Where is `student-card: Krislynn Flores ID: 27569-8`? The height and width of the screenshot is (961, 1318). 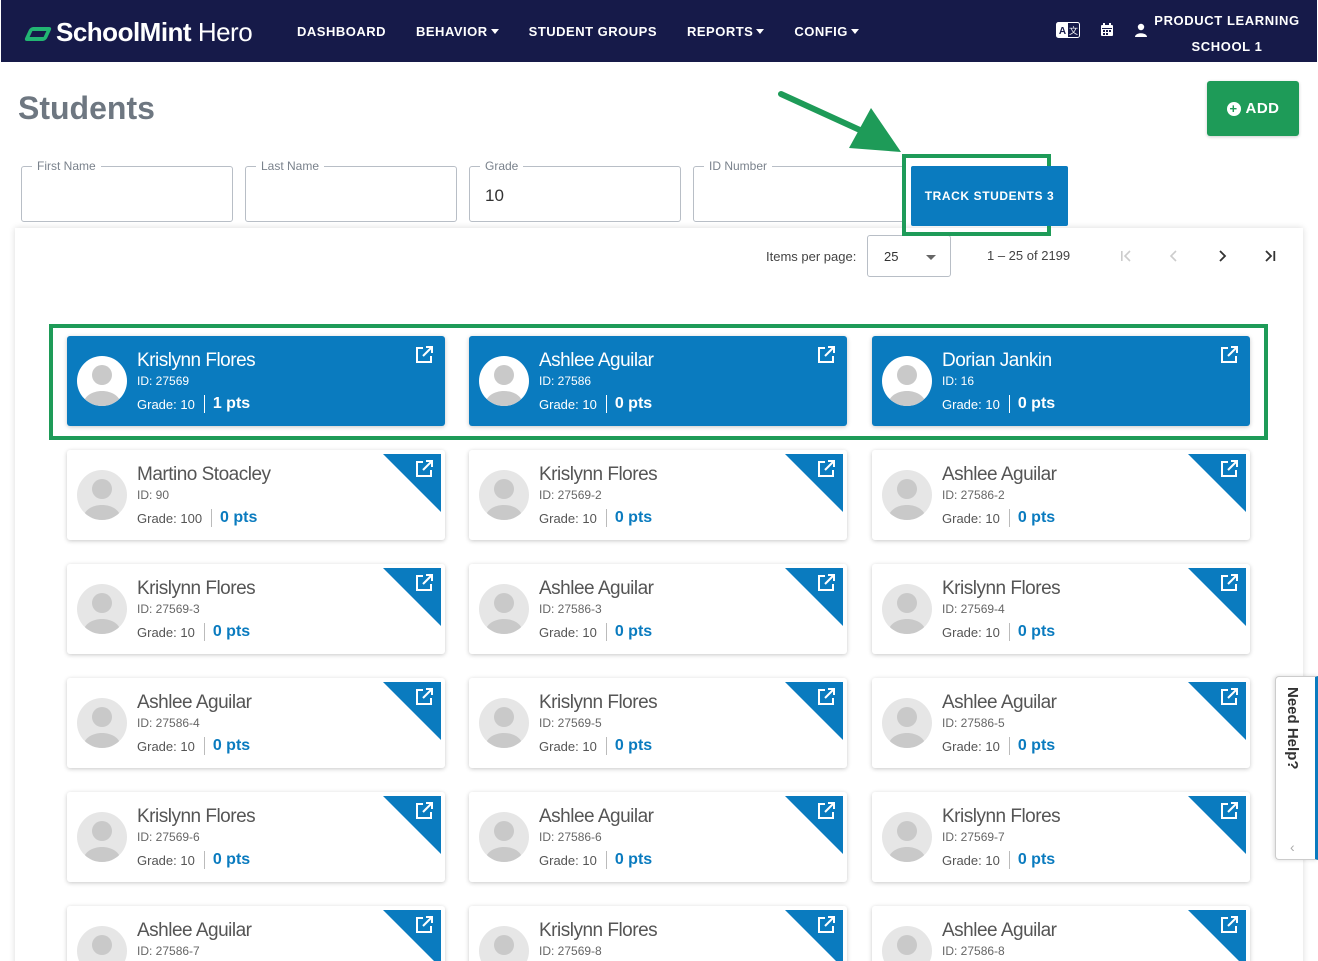 student-card: Krislynn Flores ID: 27569-8 is located at coordinates (658, 933).